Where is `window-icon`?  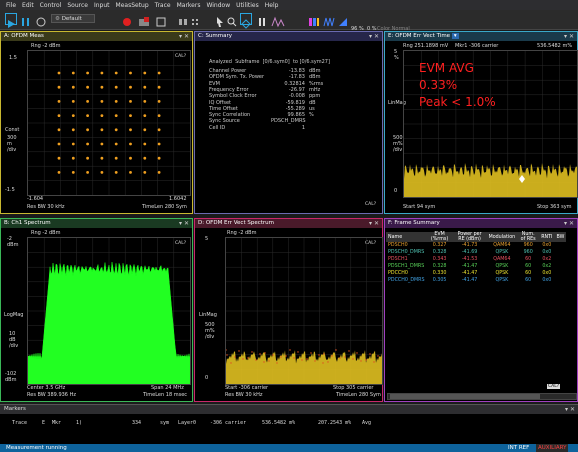 window-icon is located at coordinates (161, 22).